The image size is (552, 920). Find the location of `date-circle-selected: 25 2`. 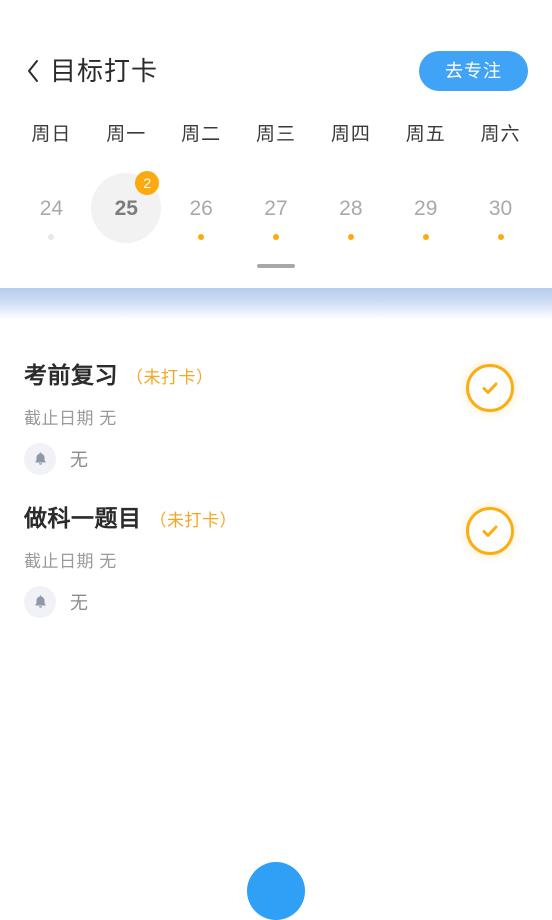

date-circle-selected: 25 2 is located at coordinates (126, 207).